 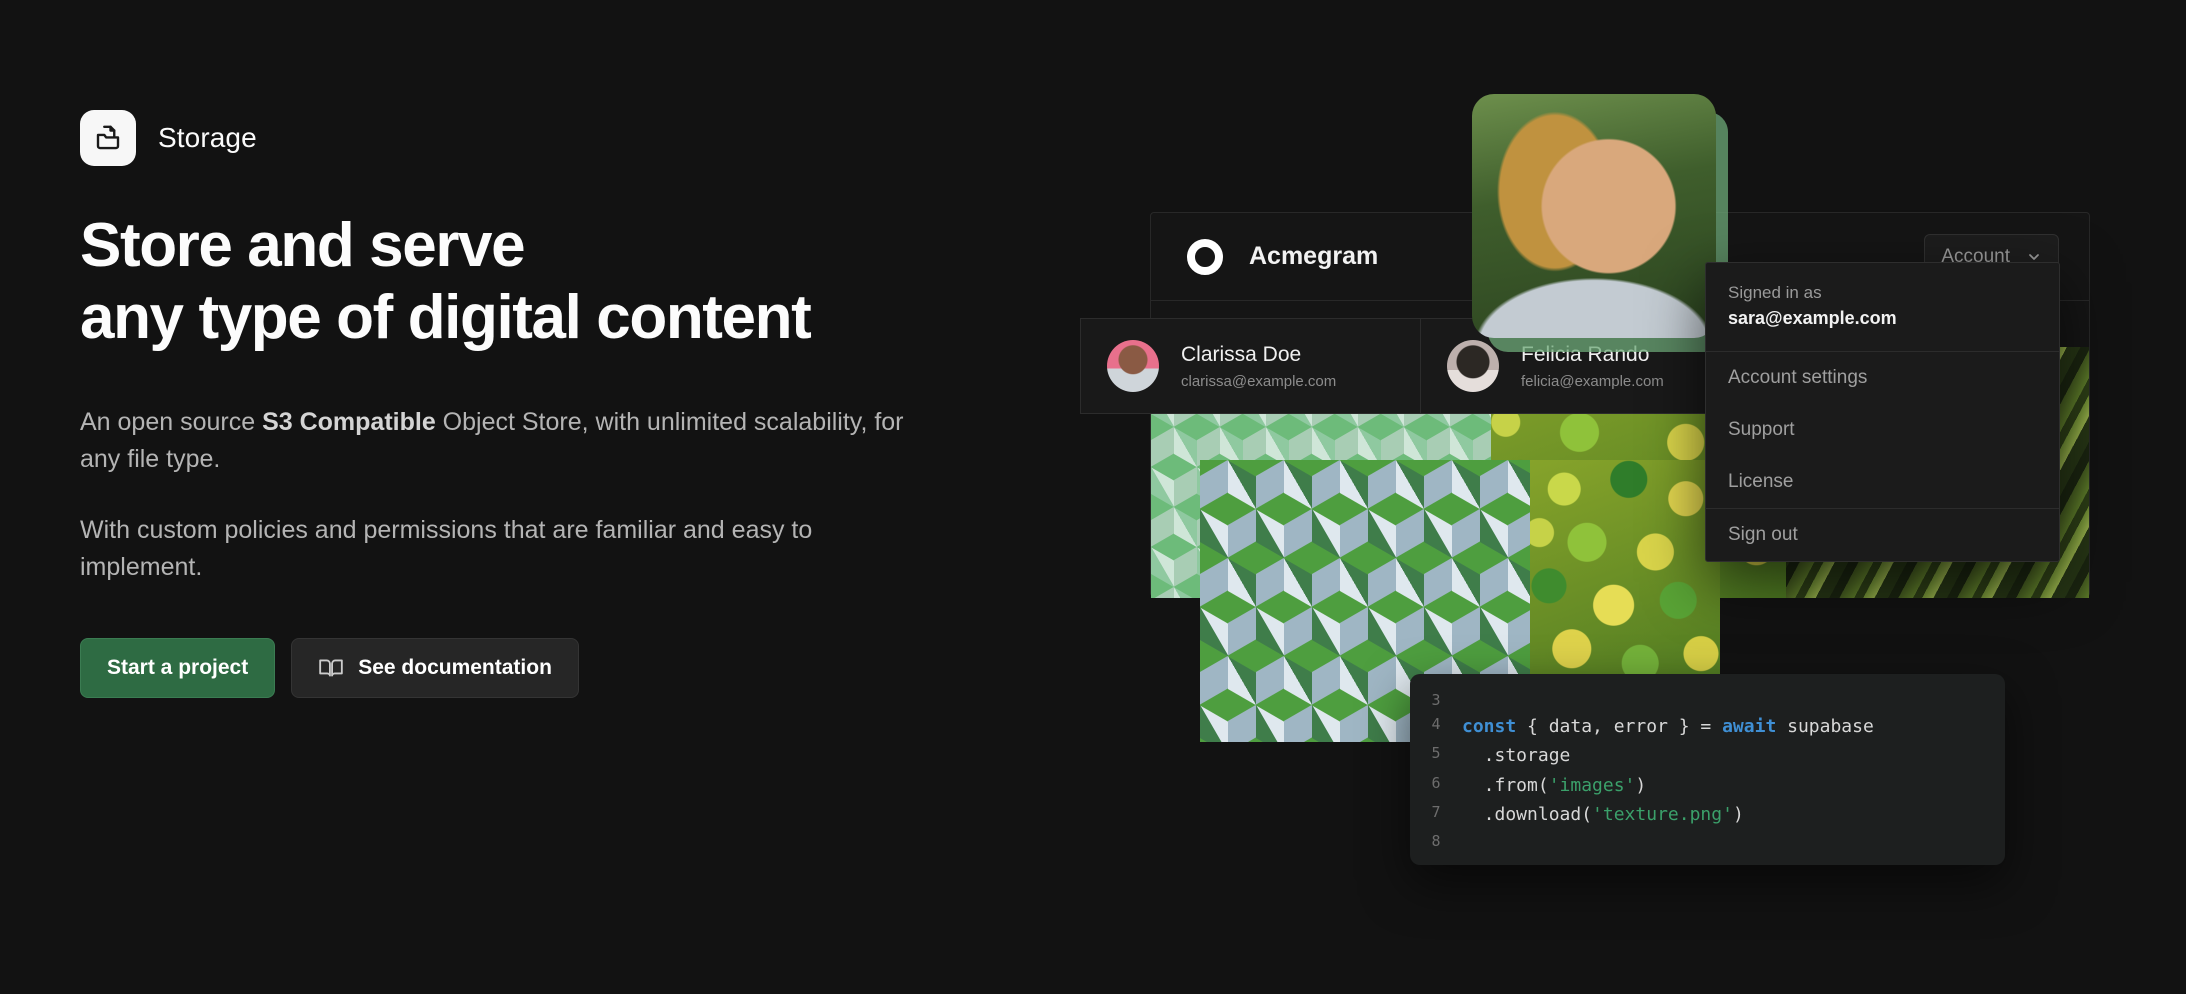 What do you see at coordinates (1707, 700) in the screenshot?
I see `code-line: 3` at bounding box center [1707, 700].